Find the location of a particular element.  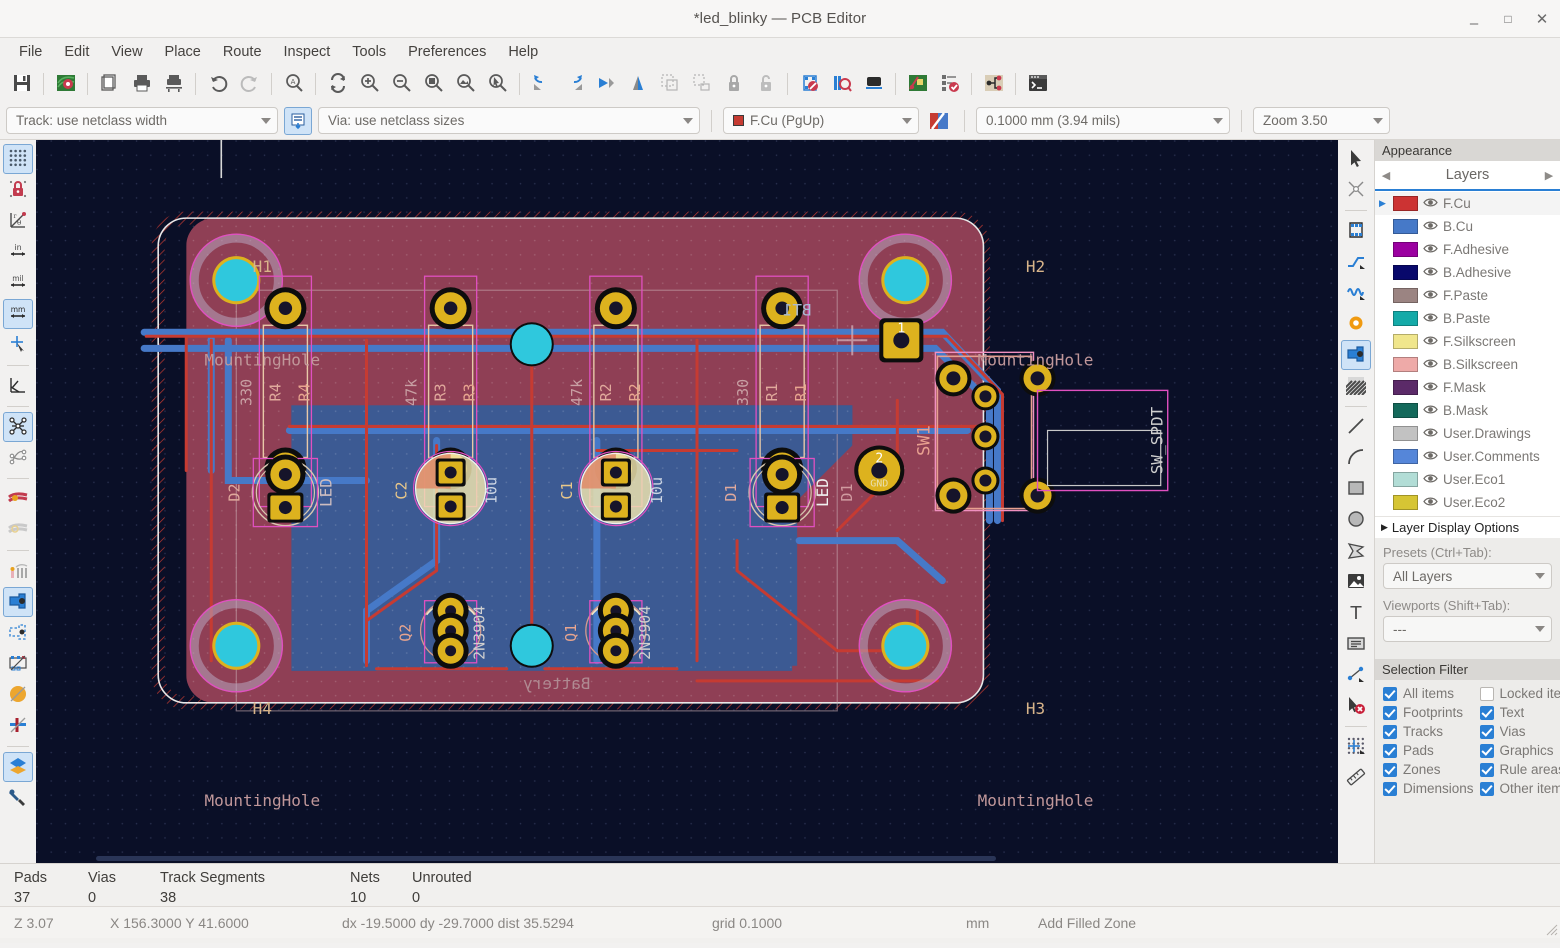

add-image-button is located at coordinates (1356, 582).